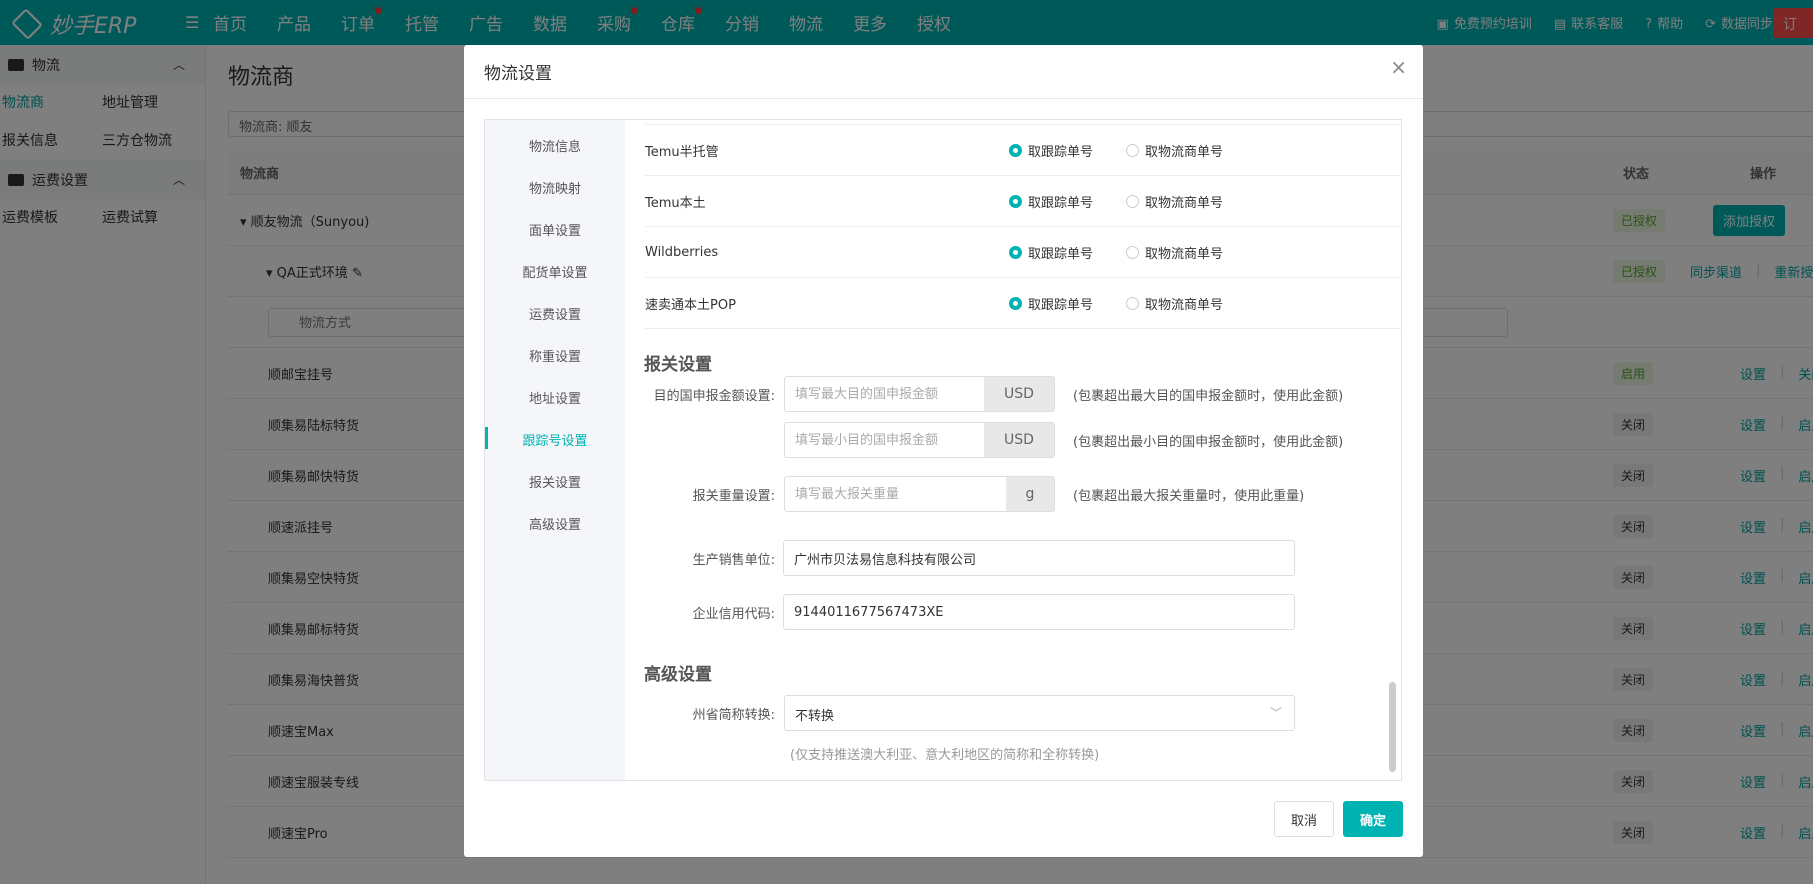 The image size is (1813, 884). What do you see at coordinates (1208, 442) in the screenshot?
I see `min-amount-hint: (包裹超出最小目的国申报金额时，使用此金额)` at bounding box center [1208, 442].